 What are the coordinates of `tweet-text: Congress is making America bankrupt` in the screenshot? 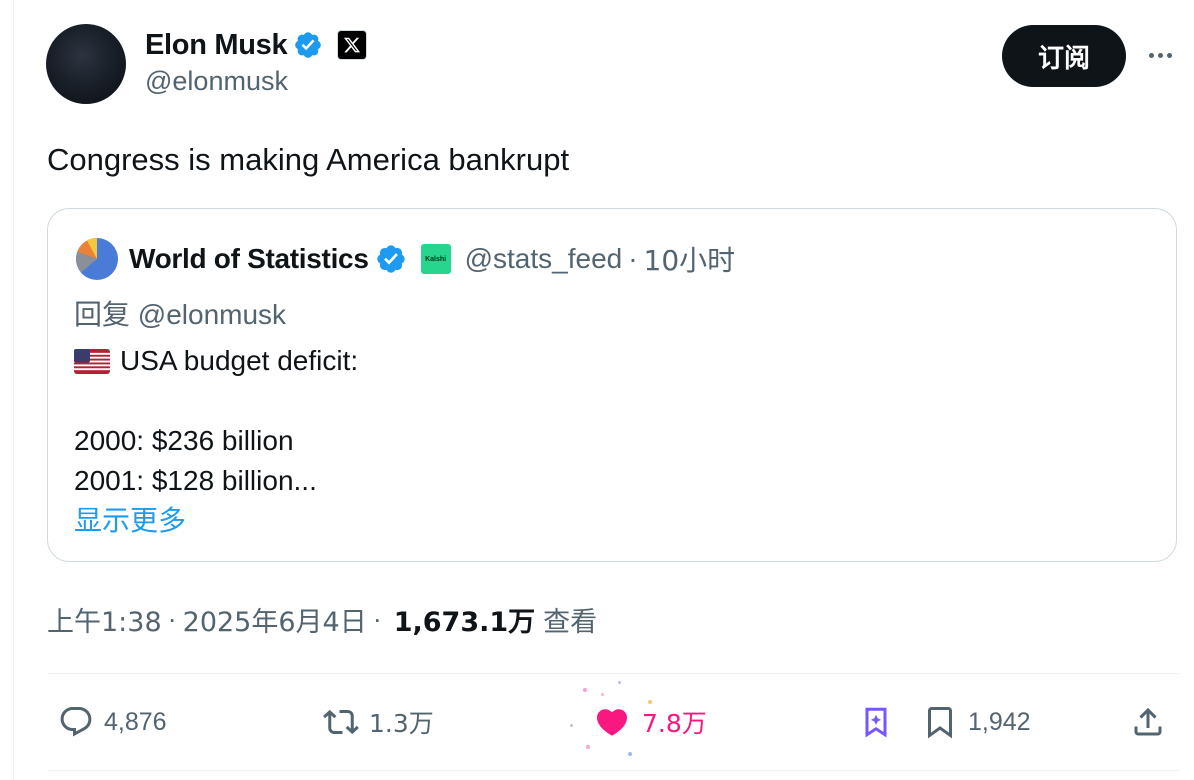 It's located at (308, 159).